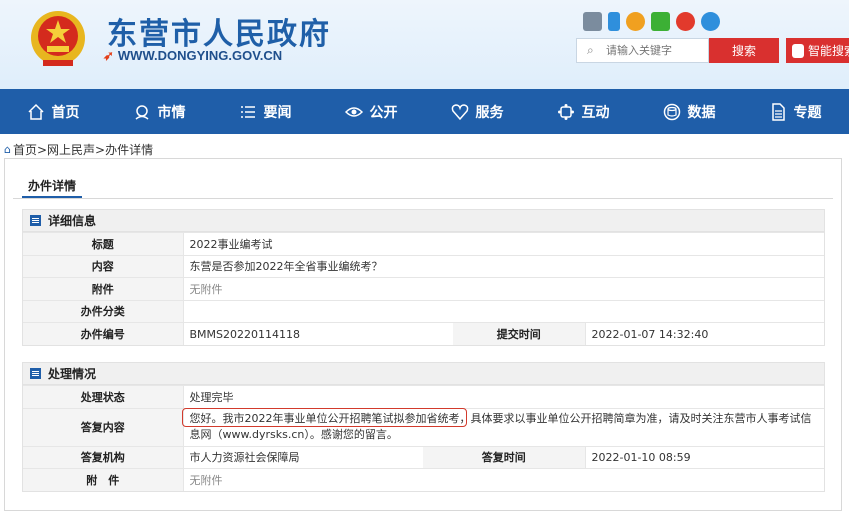 The image size is (849, 517). Describe the element at coordinates (318, 333) in the screenshot. I see `case-number-value: BMMS20220114118` at that location.